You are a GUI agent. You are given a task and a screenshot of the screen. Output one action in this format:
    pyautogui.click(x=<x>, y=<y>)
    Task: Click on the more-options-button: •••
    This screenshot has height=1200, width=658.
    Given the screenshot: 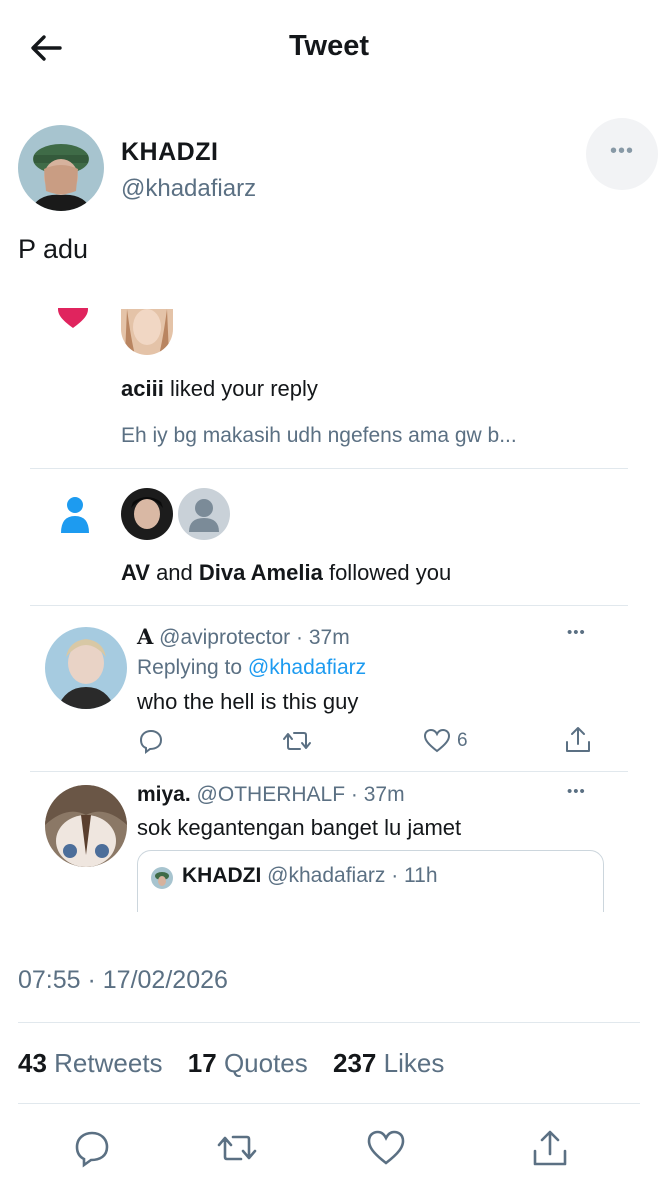 What is the action you would take?
    pyautogui.click(x=622, y=154)
    